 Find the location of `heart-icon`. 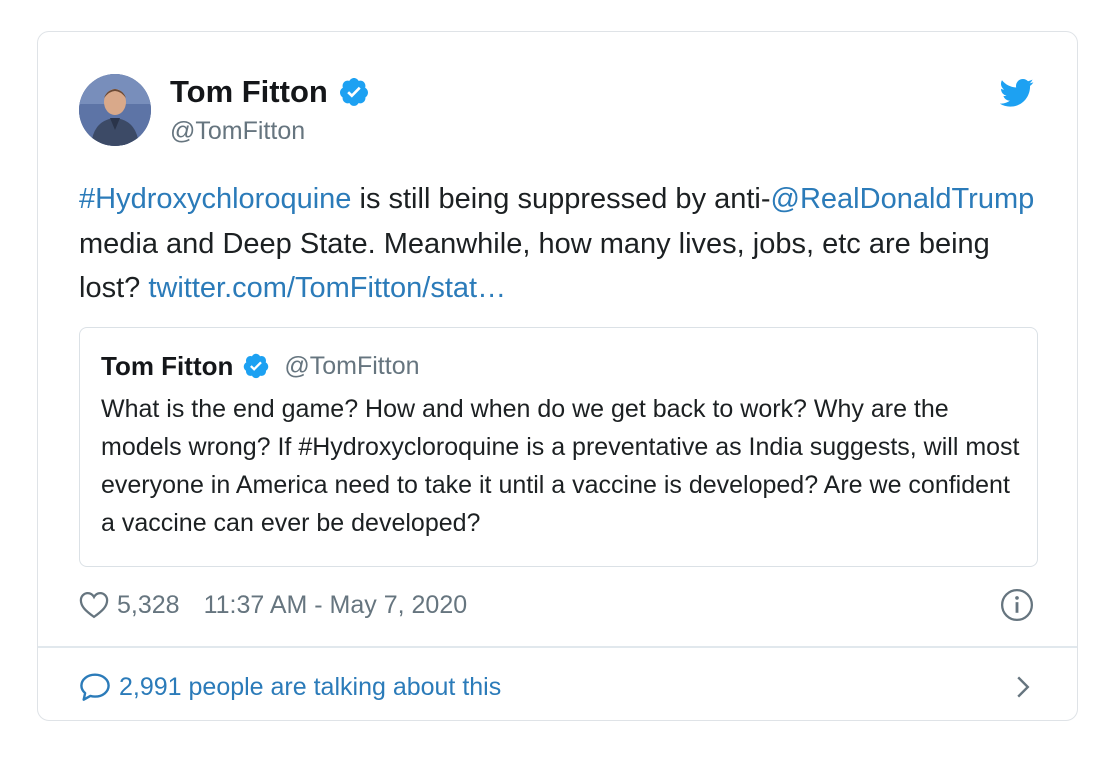

heart-icon is located at coordinates (94, 605).